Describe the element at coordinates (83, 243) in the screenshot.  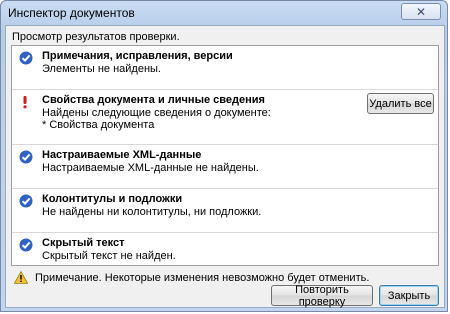
I see `section-heading: Скрытый текст` at that location.